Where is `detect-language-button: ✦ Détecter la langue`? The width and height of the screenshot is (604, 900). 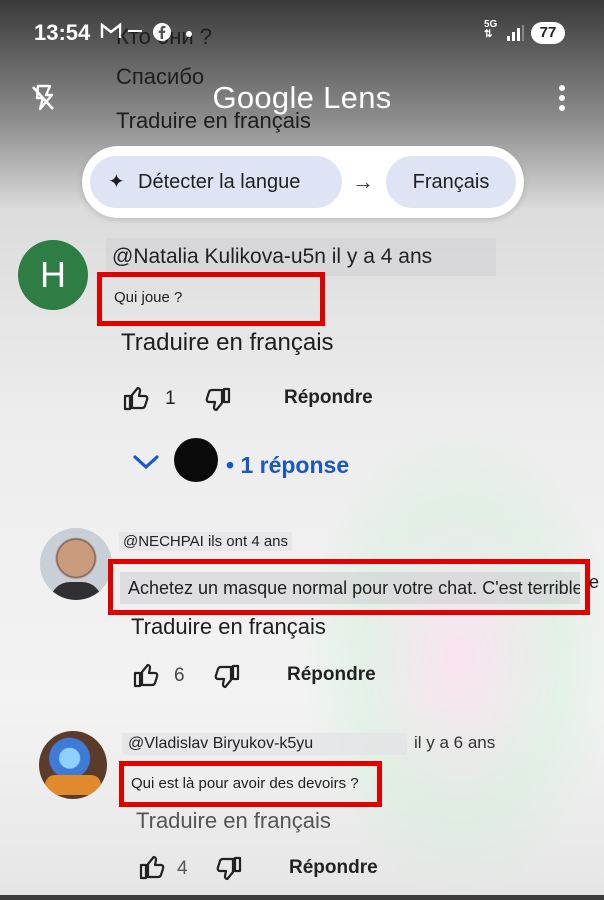
detect-language-button: ✦ Détecter la langue is located at coordinates (216, 182).